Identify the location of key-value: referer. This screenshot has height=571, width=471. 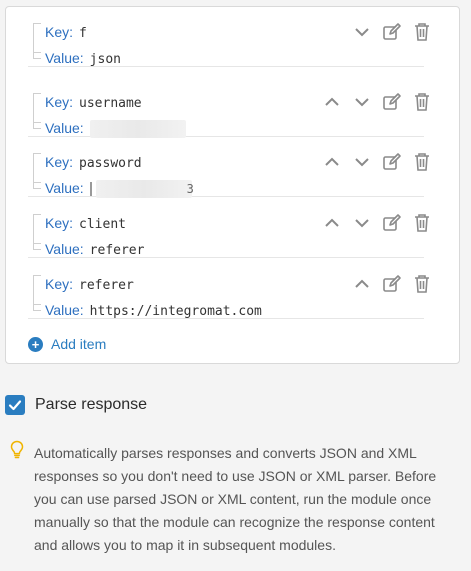
(106, 285).